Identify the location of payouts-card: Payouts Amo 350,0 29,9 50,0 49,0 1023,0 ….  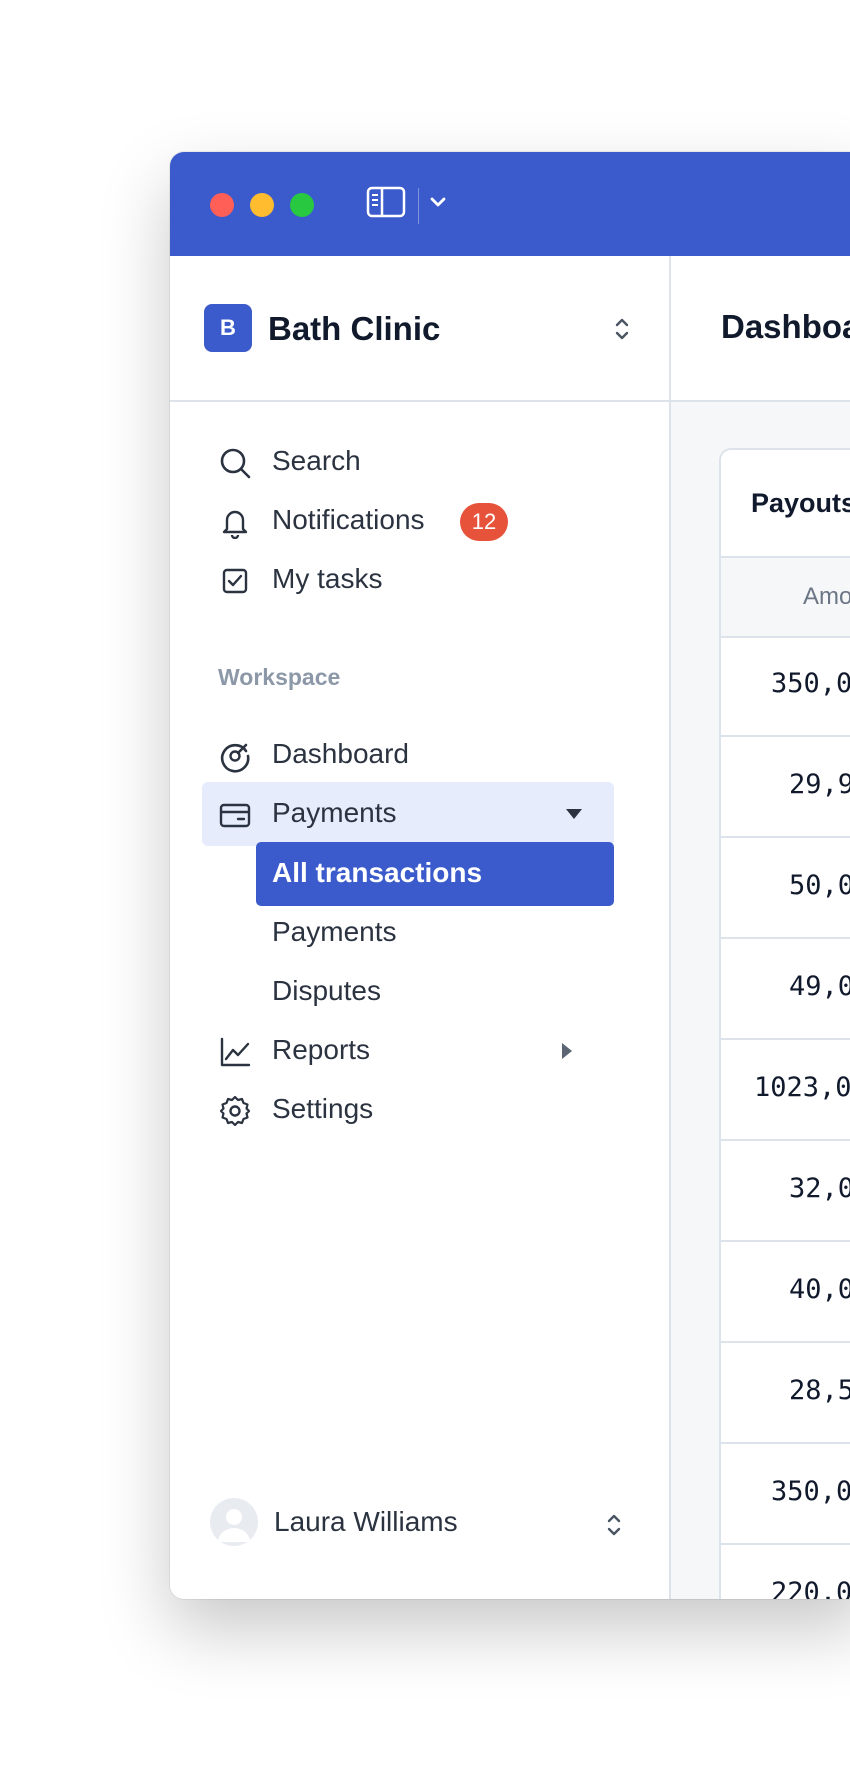
(784, 1023).